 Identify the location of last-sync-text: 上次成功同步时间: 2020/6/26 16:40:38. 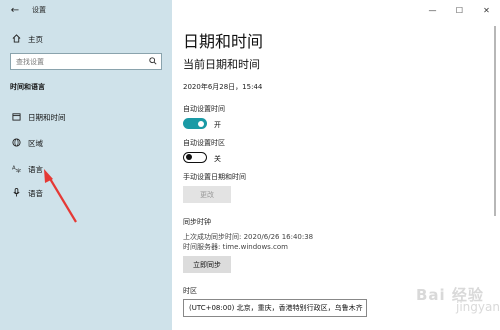
(248, 237).